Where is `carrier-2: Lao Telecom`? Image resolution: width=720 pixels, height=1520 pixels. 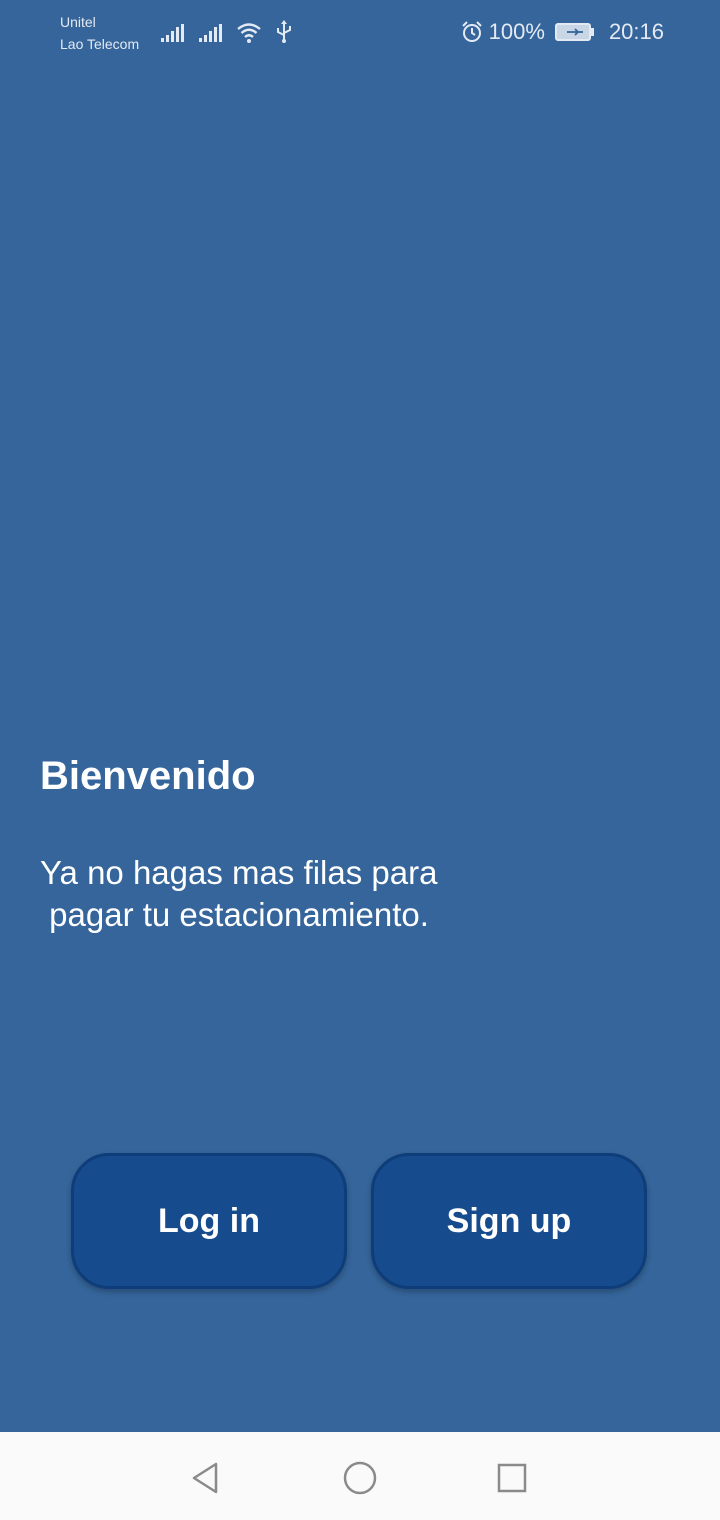
carrier-2: Lao Telecom is located at coordinates (100, 44).